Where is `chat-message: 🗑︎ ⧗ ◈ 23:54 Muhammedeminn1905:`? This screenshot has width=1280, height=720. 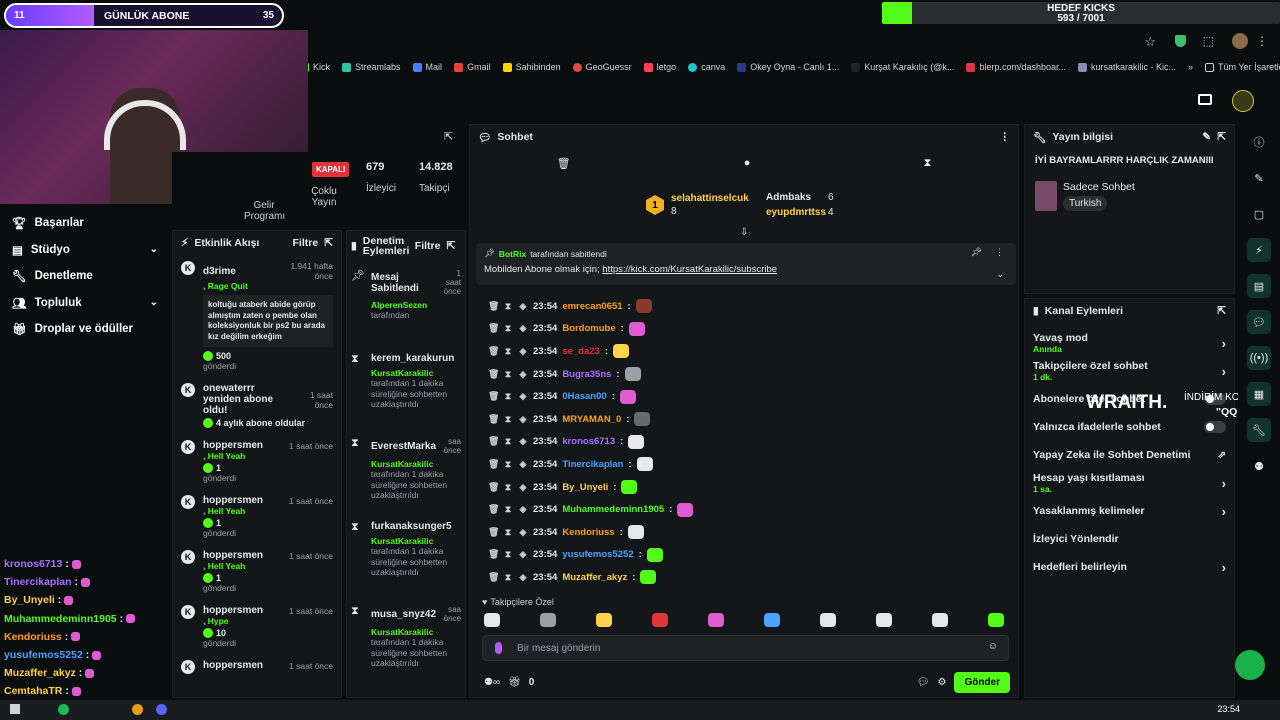 chat-message: 🗑︎ ⧗ ◈ 23:54 Muhammedeminn1905: is located at coordinates (740, 509).